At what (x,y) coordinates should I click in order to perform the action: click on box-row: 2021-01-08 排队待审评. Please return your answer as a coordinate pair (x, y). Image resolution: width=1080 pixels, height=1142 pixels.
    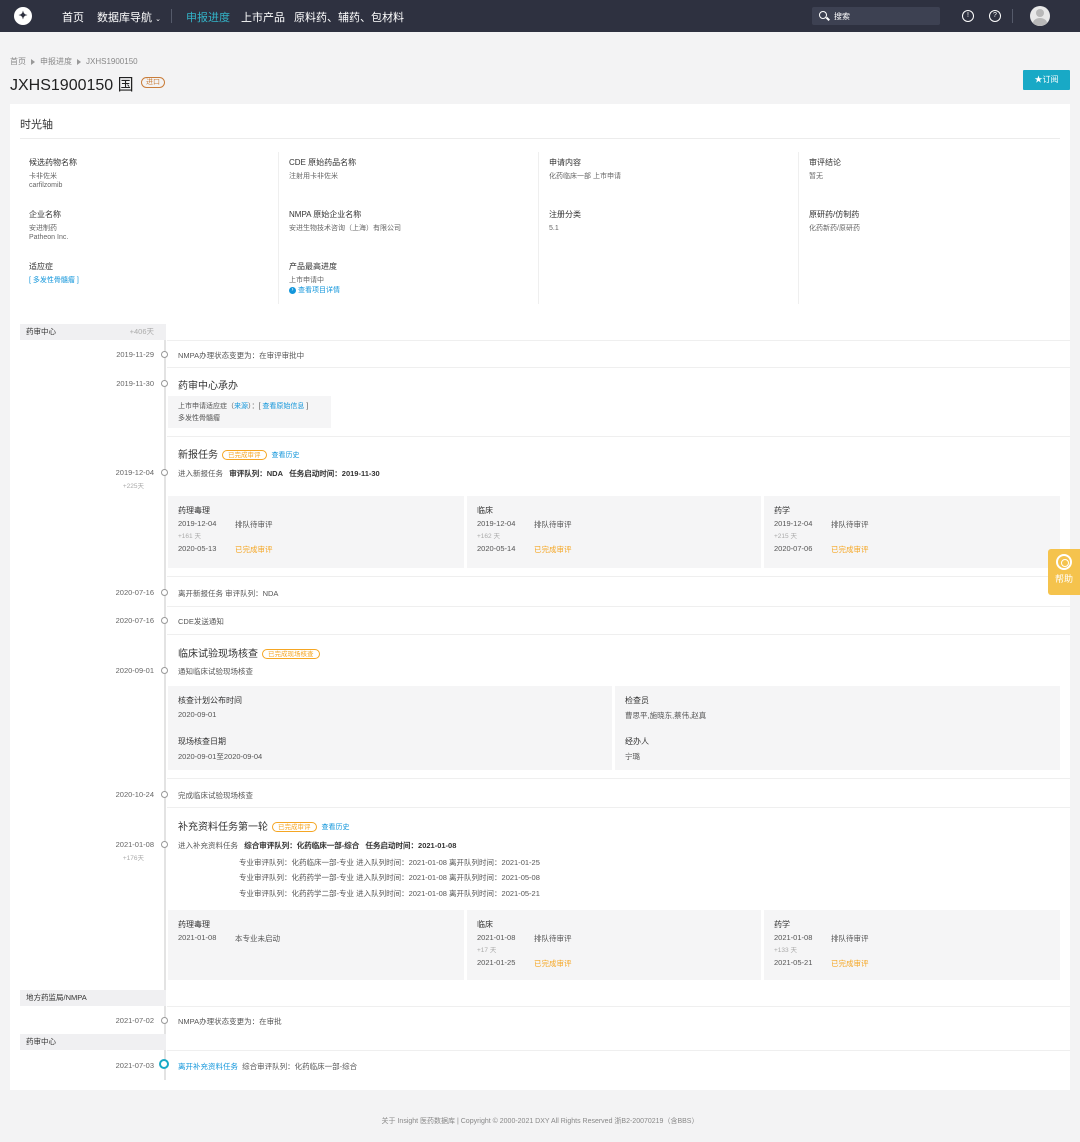
    Looking at the image, I should click on (821, 938).